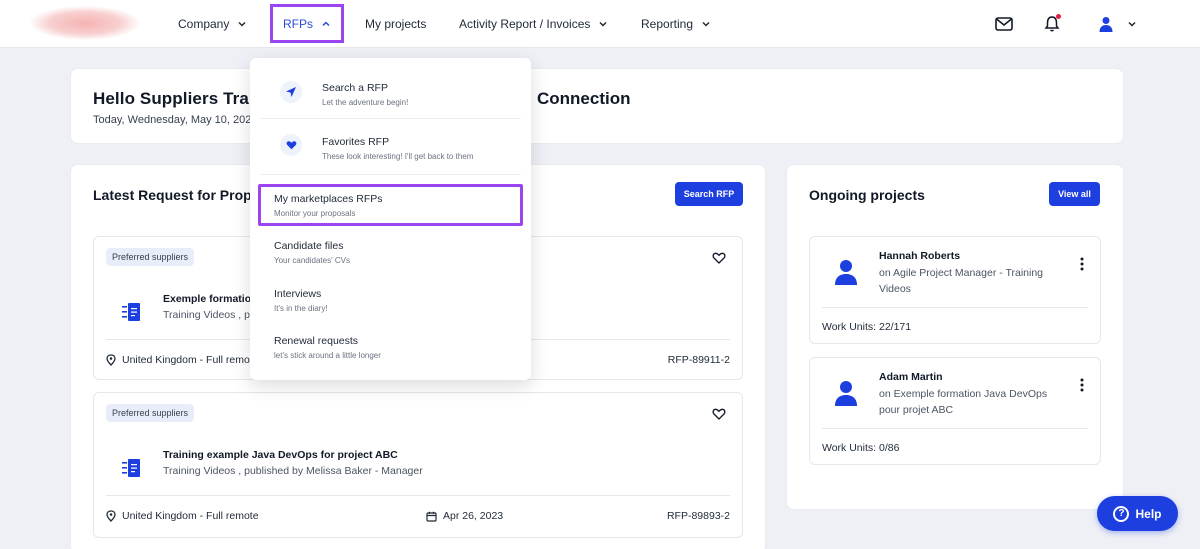  What do you see at coordinates (171, 98) in the screenshot?
I see `welcome-title: Hello Suppliers Tra` at bounding box center [171, 98].